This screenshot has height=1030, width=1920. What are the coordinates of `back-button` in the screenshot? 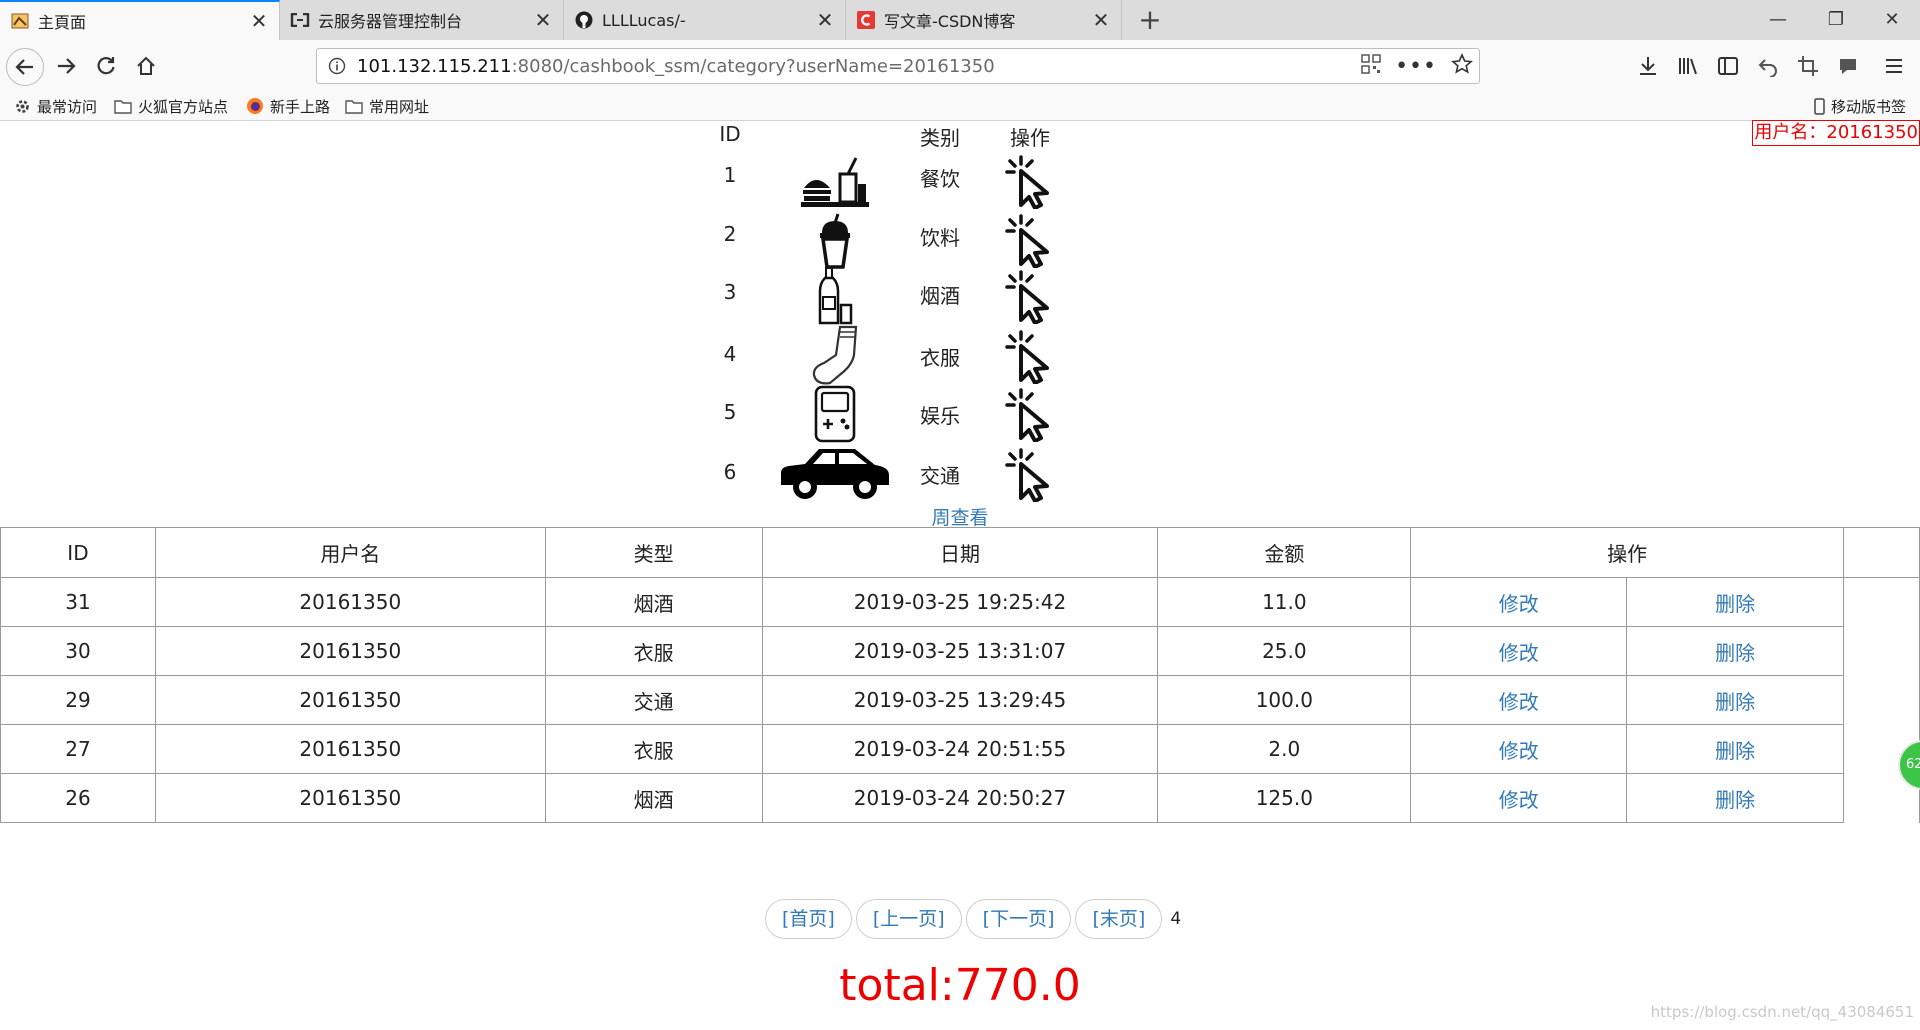 It's located at (25, 67).